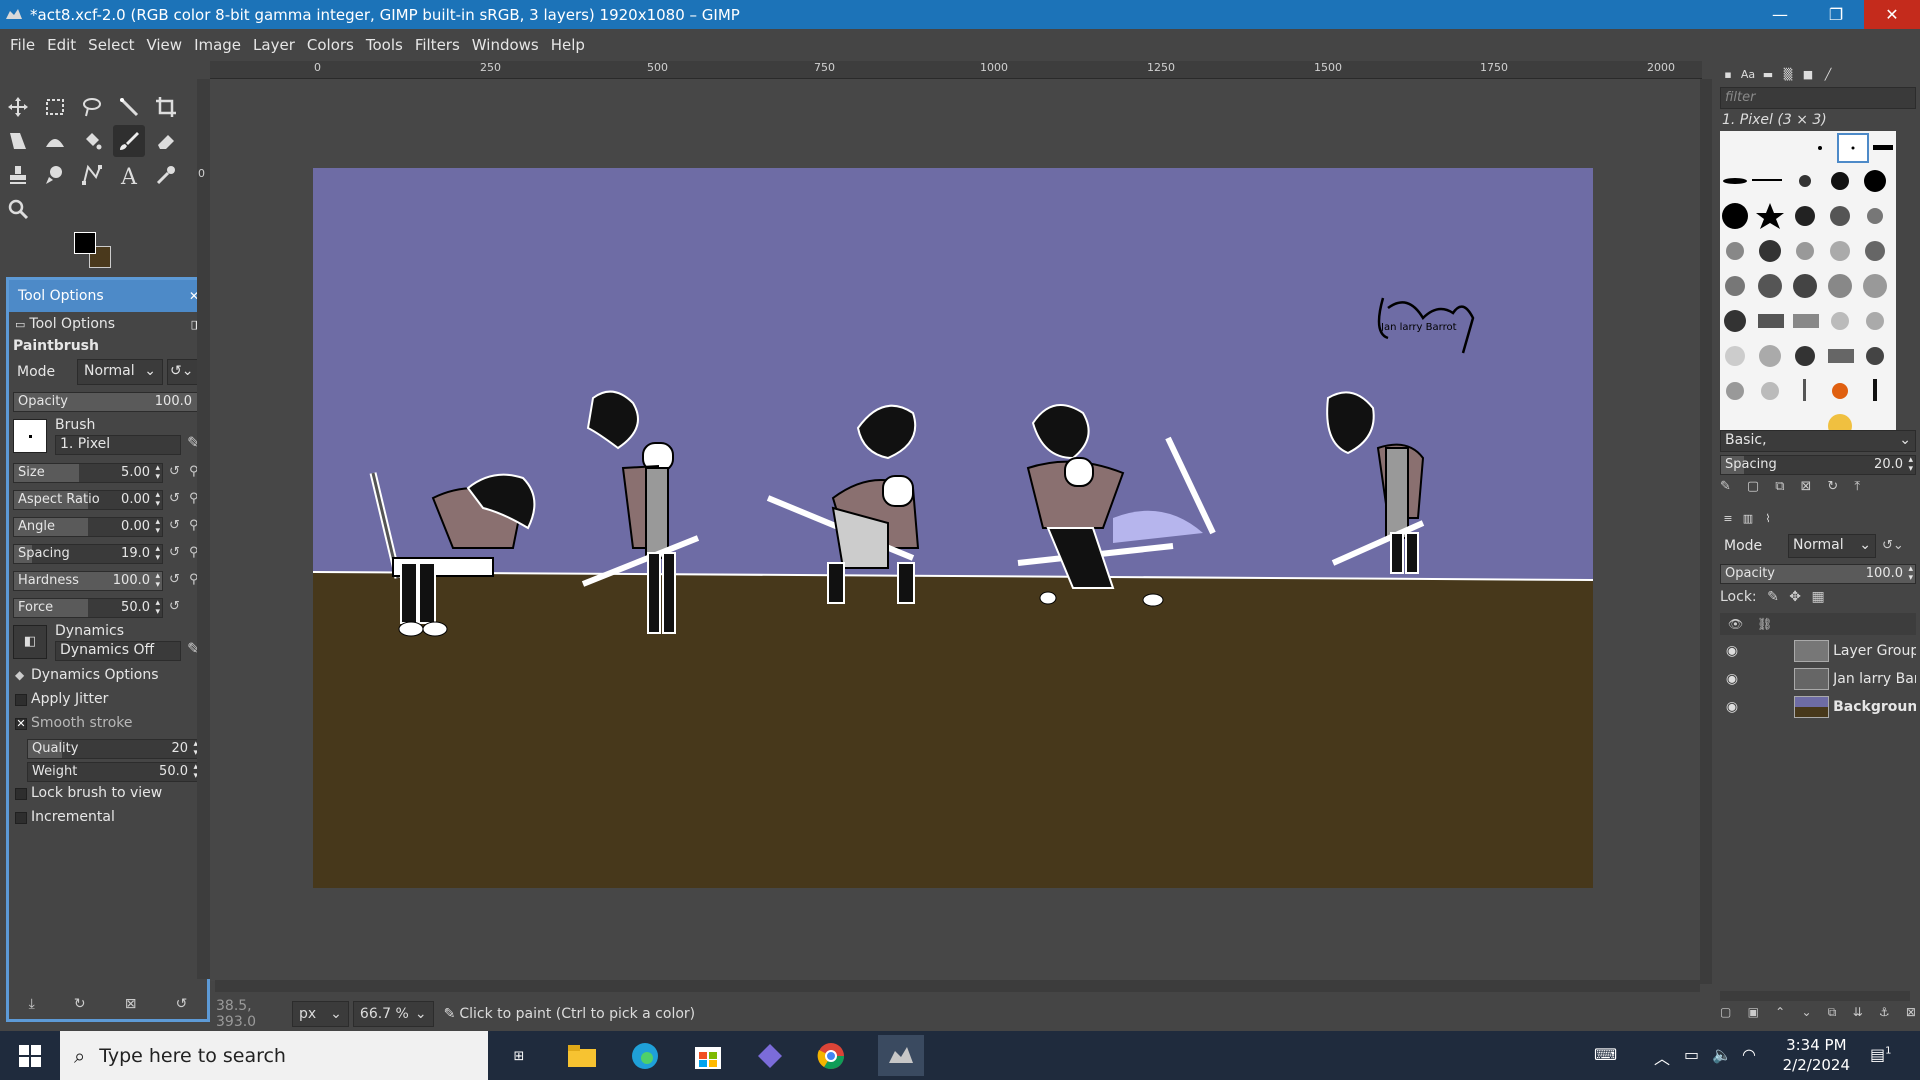  What do you see at coordinates (1691, 1054) in the screenshot?
I see `battery-icon: ▭` at bounding box center [1691, 1054].